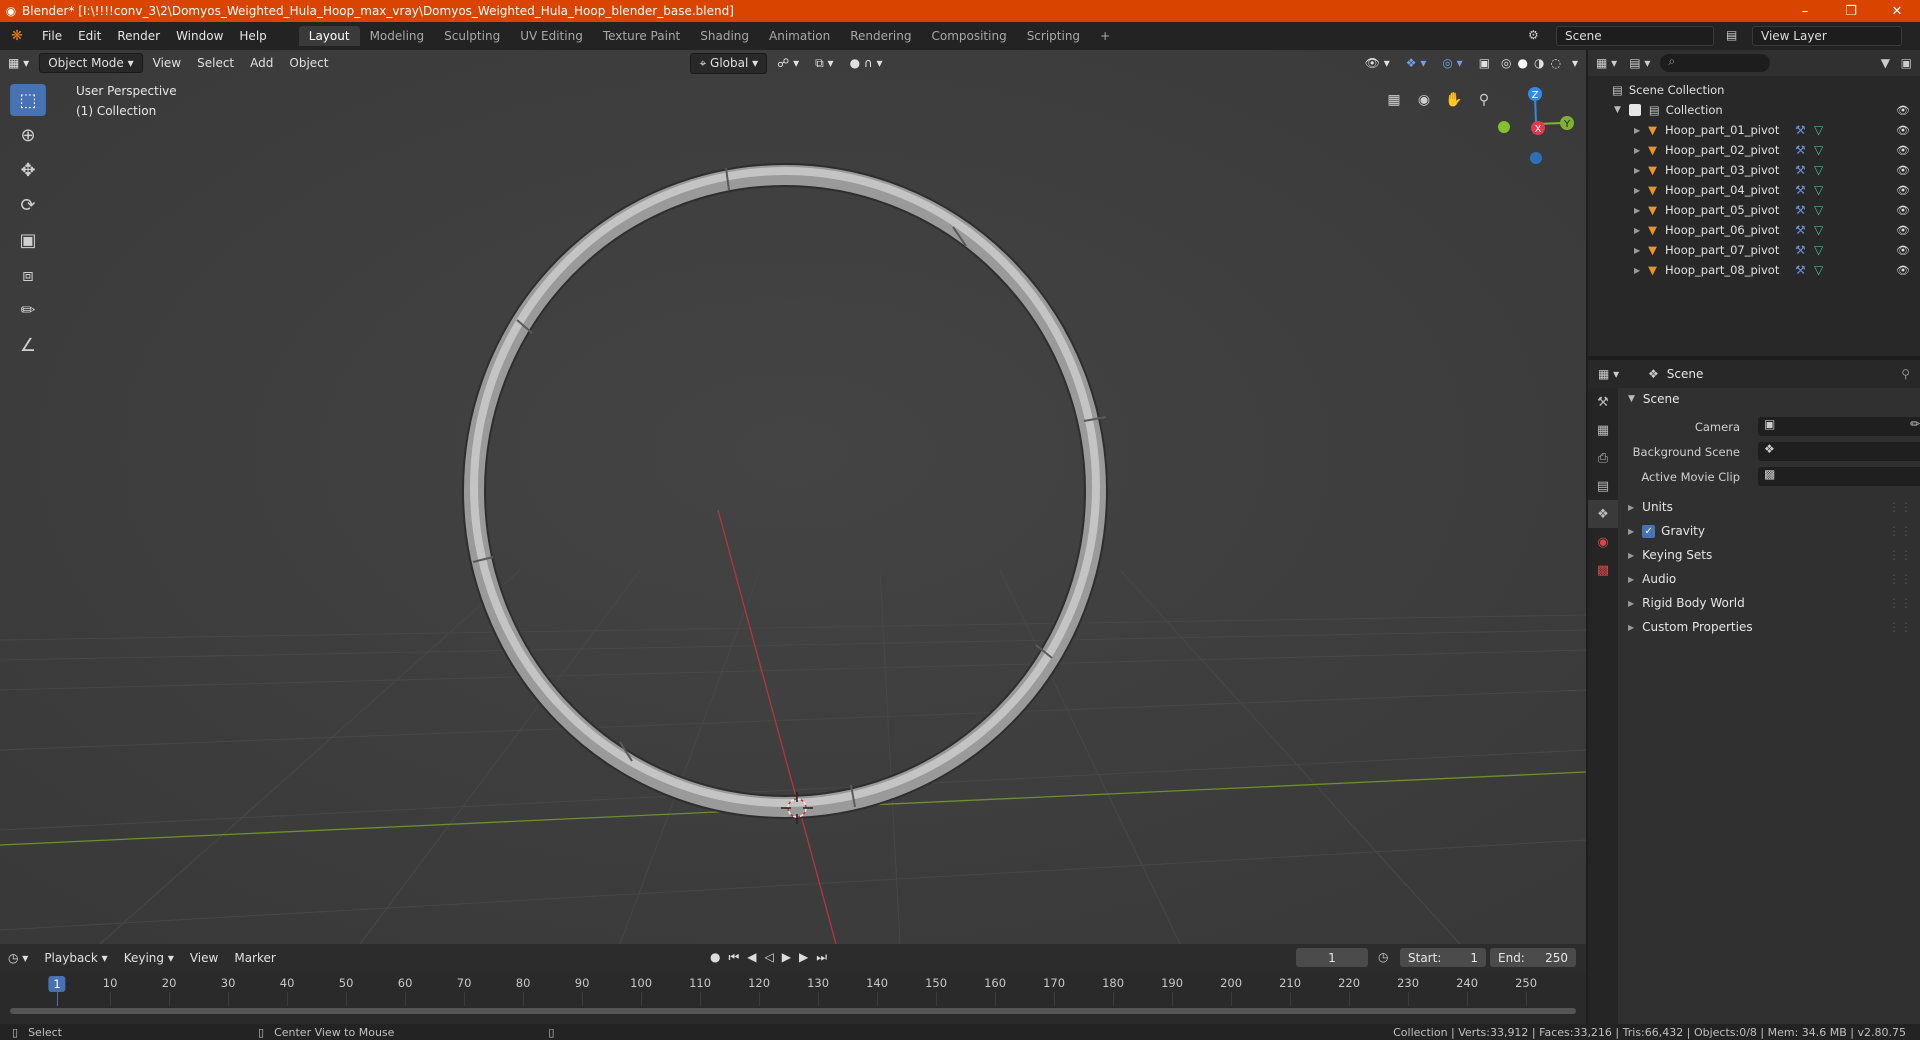  I want to click on toggle-grid-view-icon: ▦, so click(1394, 100).